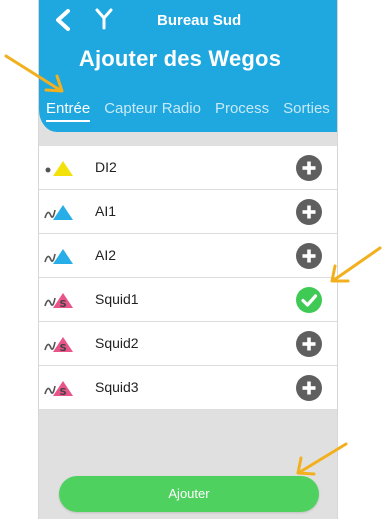 The image size is (387, 519). What do you see at coordinates (59, 168) in the screenshot?
I see `digital-input-icon` at bounding box center [59, 168].